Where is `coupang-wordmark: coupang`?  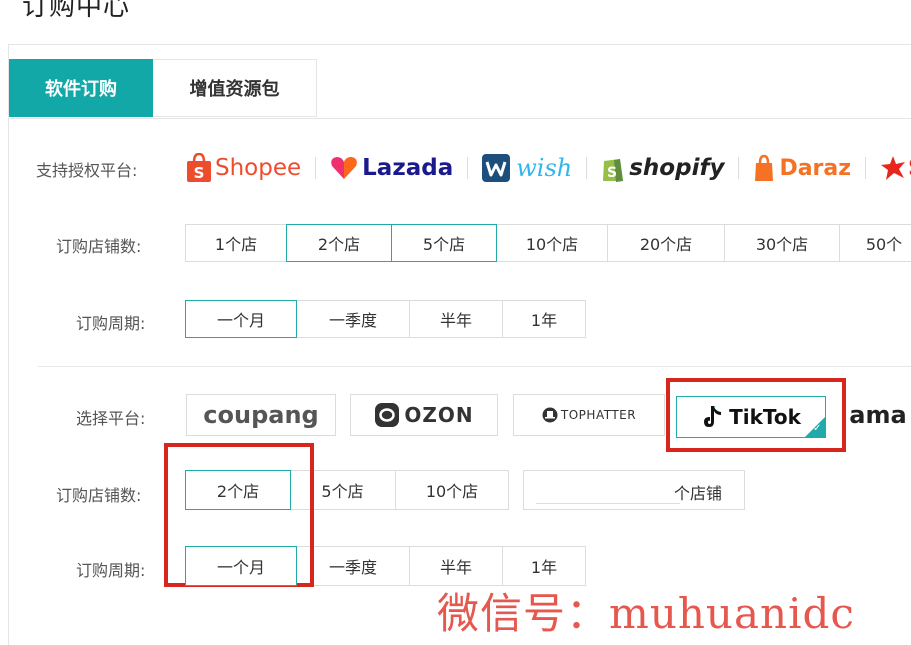
coupang-wordmark: coupang is located at coordinates (261, 415).